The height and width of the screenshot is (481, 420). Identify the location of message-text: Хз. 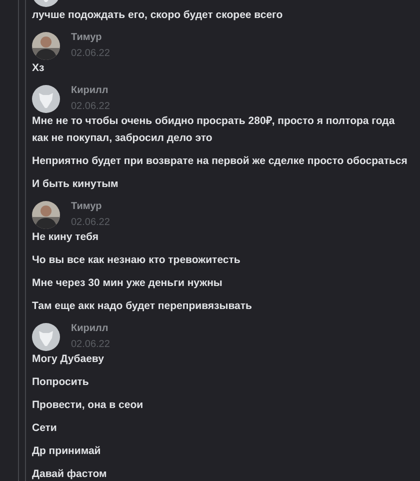
(39, 68).